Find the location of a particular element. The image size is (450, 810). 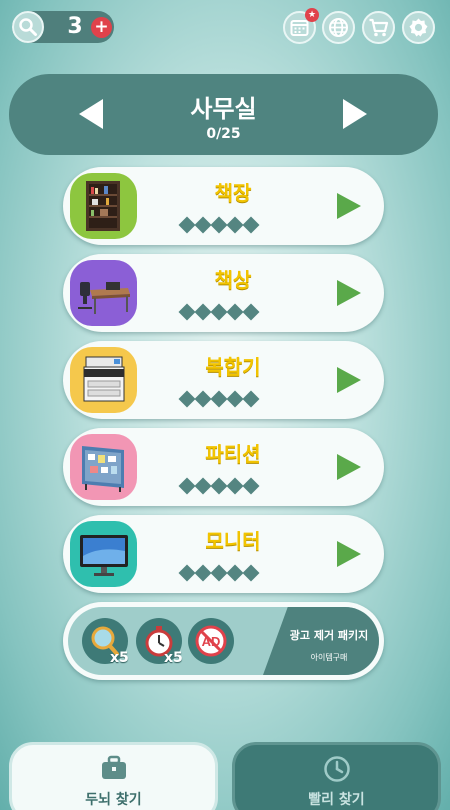

cart-icon is located at coordinates (379, 27).